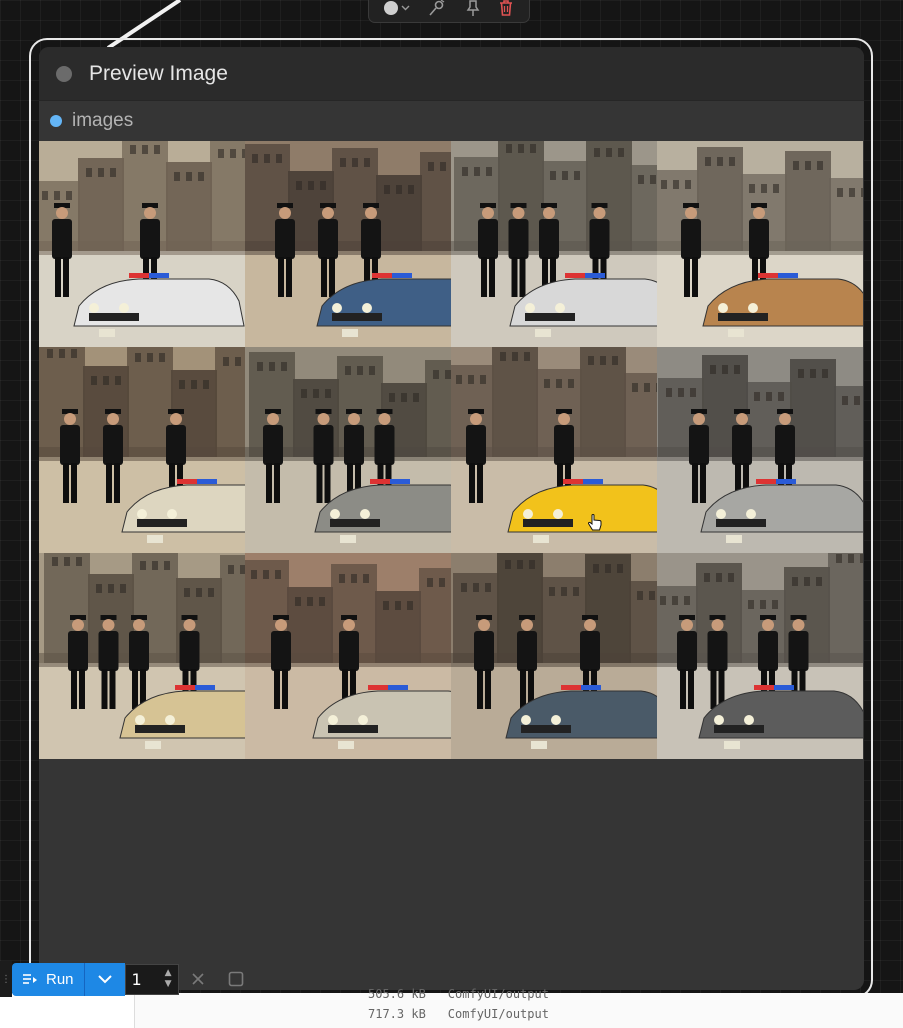 This screenshot has width=903, height=1028. Describe the element at coordinates (451, 121) in the screenshot. I see `input-slot-images: images` at that location.